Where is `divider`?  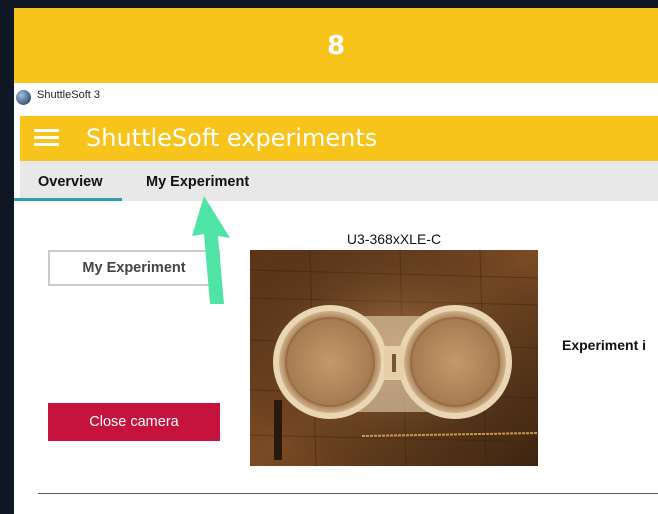 divider is located at coordinates (348, 493).